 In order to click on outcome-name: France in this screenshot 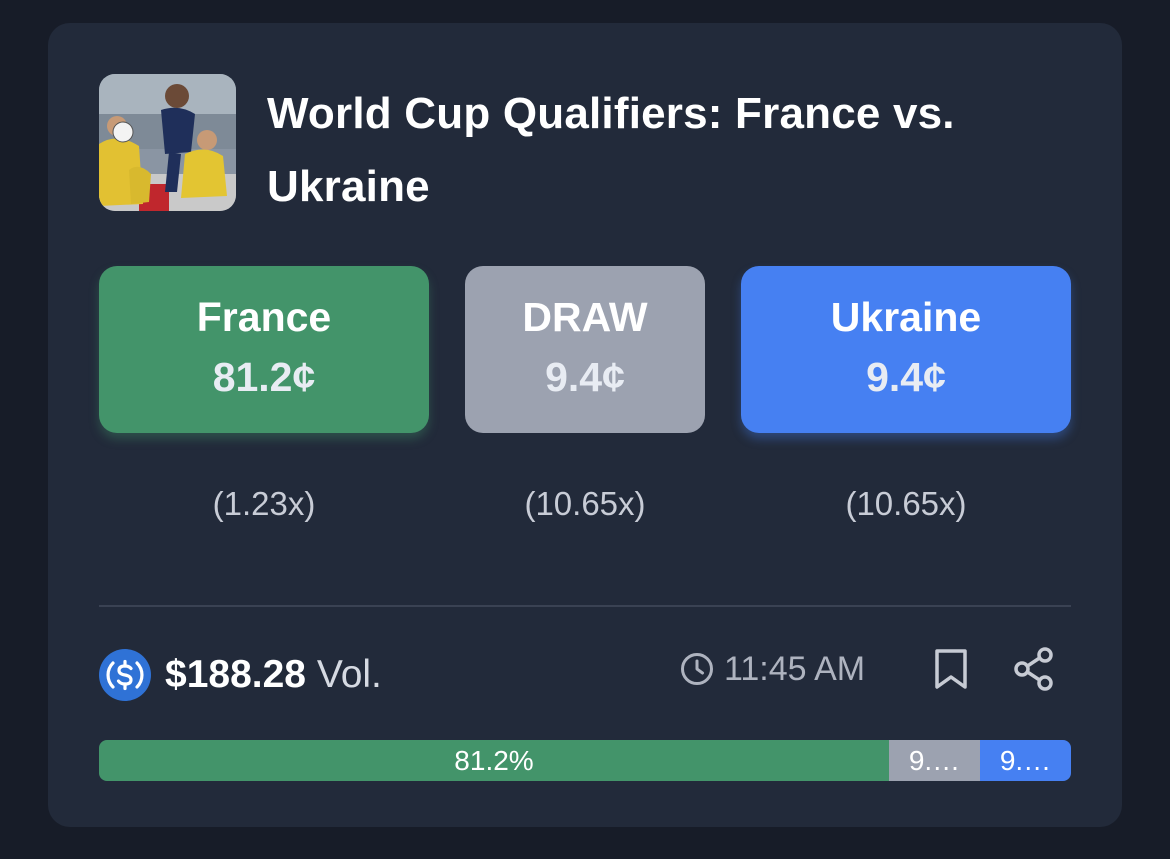, I will do `click(264, 317)`.